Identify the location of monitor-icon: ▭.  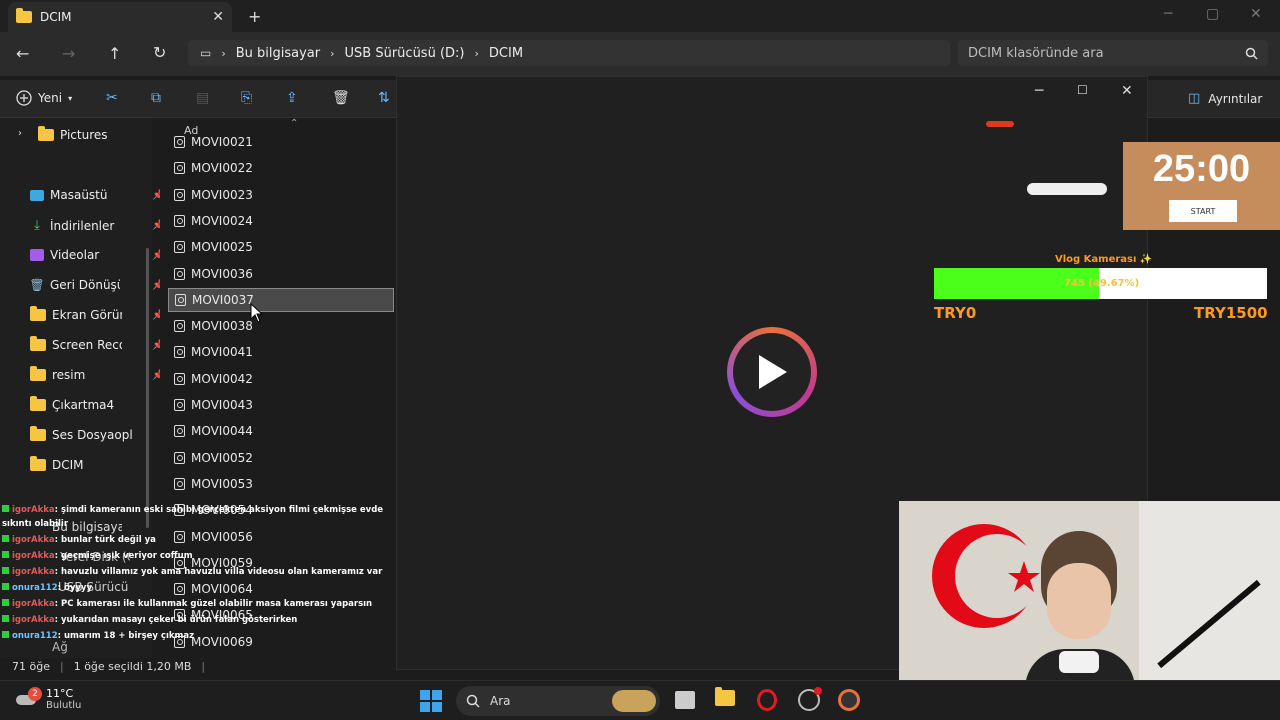
(206, 53).